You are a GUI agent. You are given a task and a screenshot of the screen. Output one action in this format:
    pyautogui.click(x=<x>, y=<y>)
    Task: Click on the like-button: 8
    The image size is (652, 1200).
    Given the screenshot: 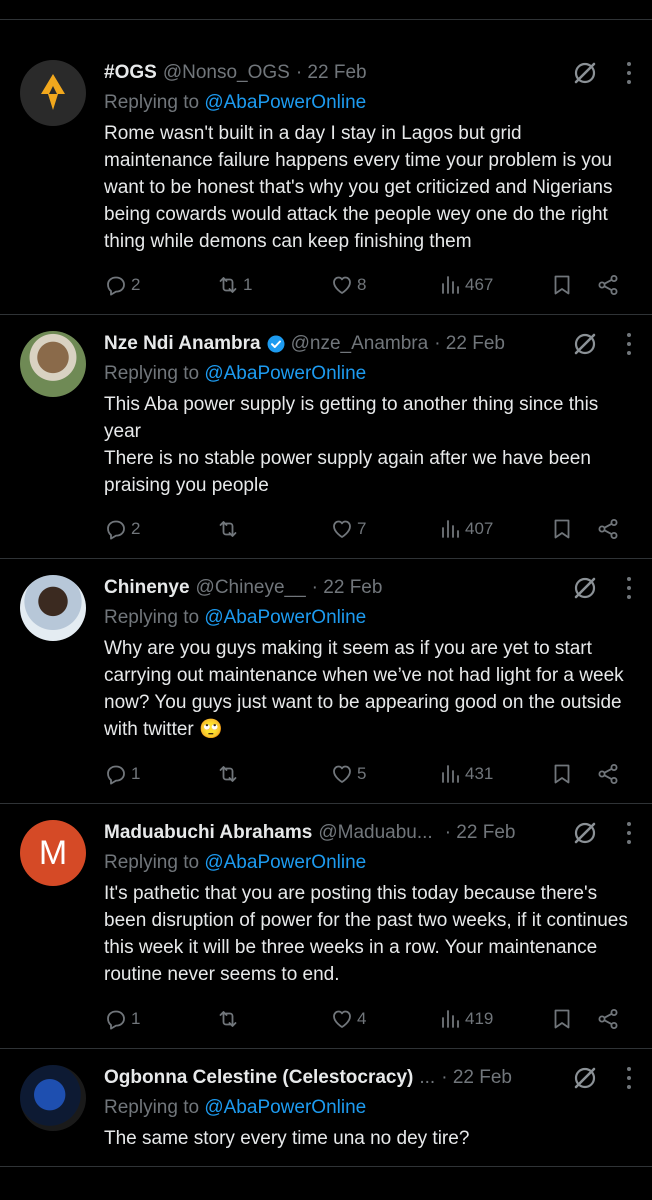 What is the action you would take?
    pyautogui.click(x=348, y=285)
    